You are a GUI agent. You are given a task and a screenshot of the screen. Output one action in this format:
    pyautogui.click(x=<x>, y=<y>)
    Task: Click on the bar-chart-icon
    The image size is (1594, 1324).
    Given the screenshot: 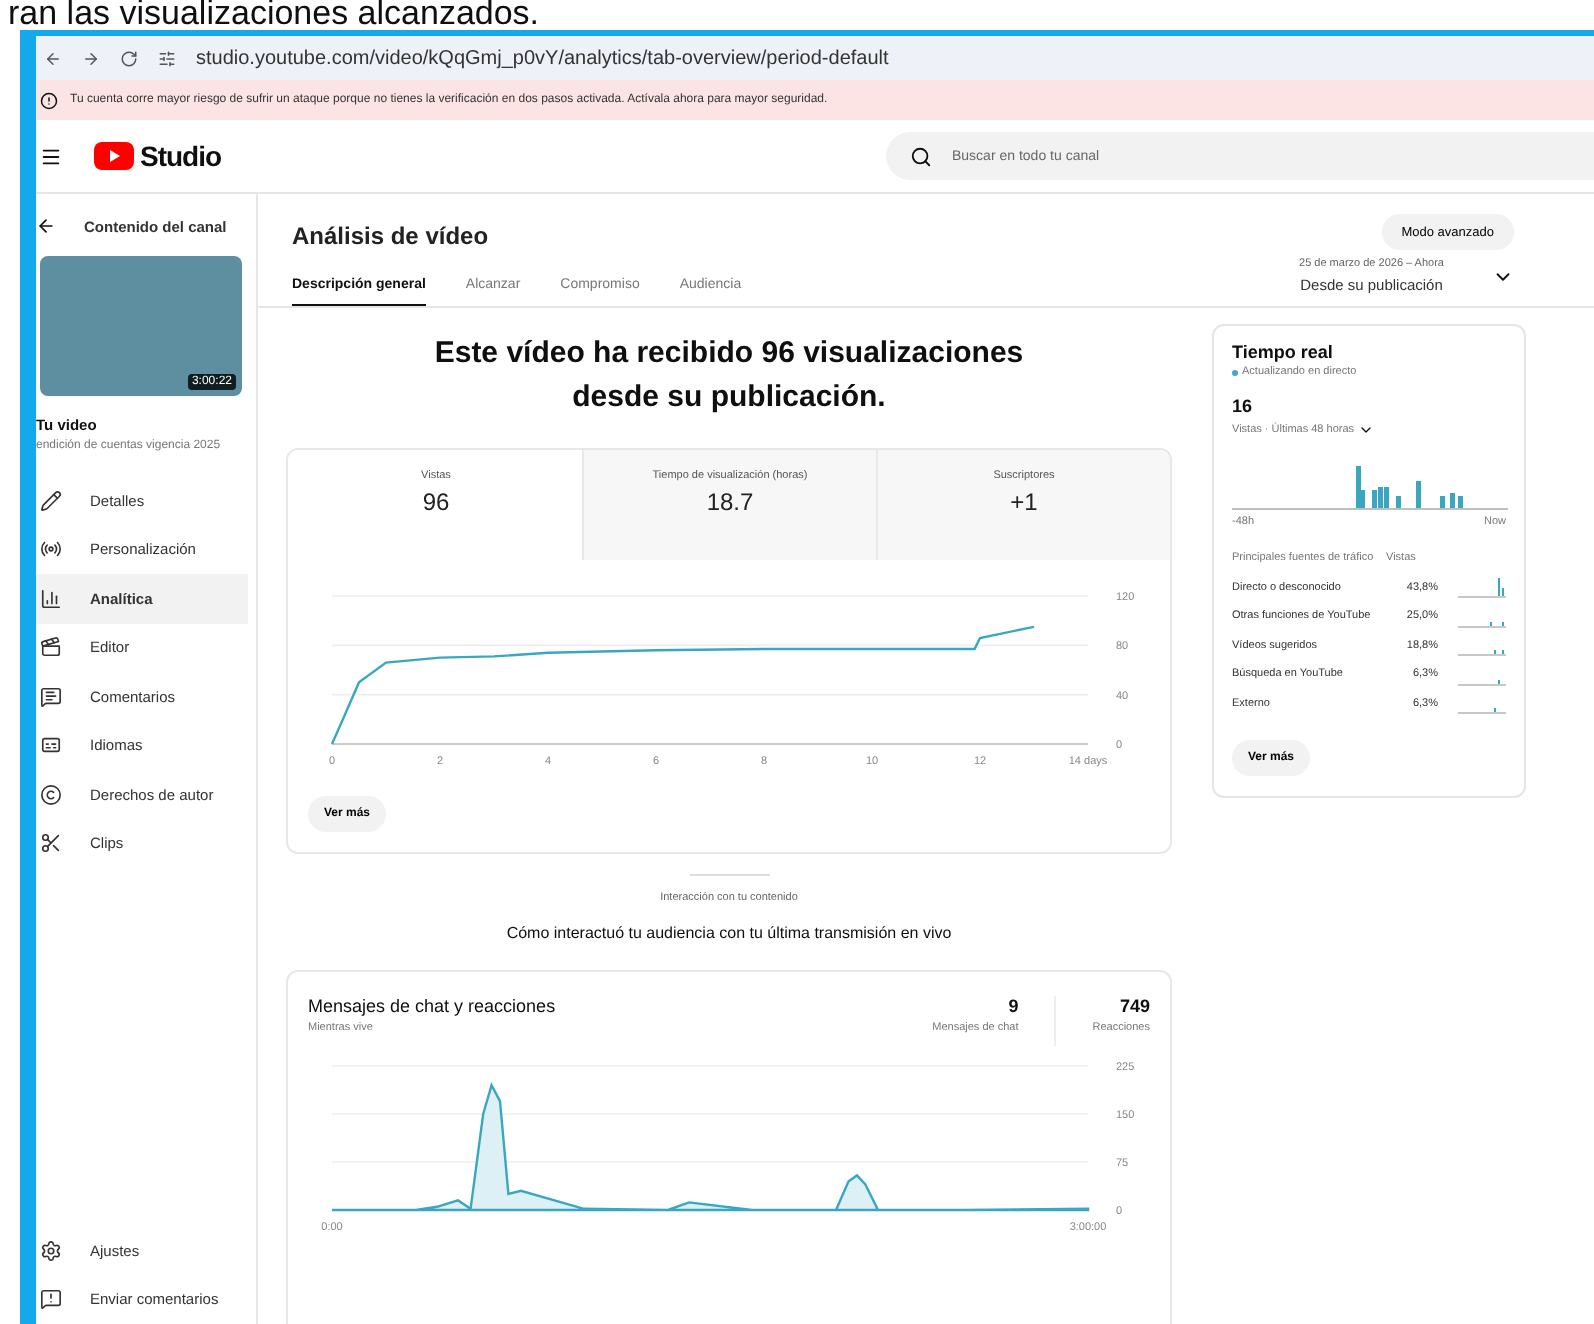 What is the action you would take?
    pyautogui.click(x=51, y=598)
    